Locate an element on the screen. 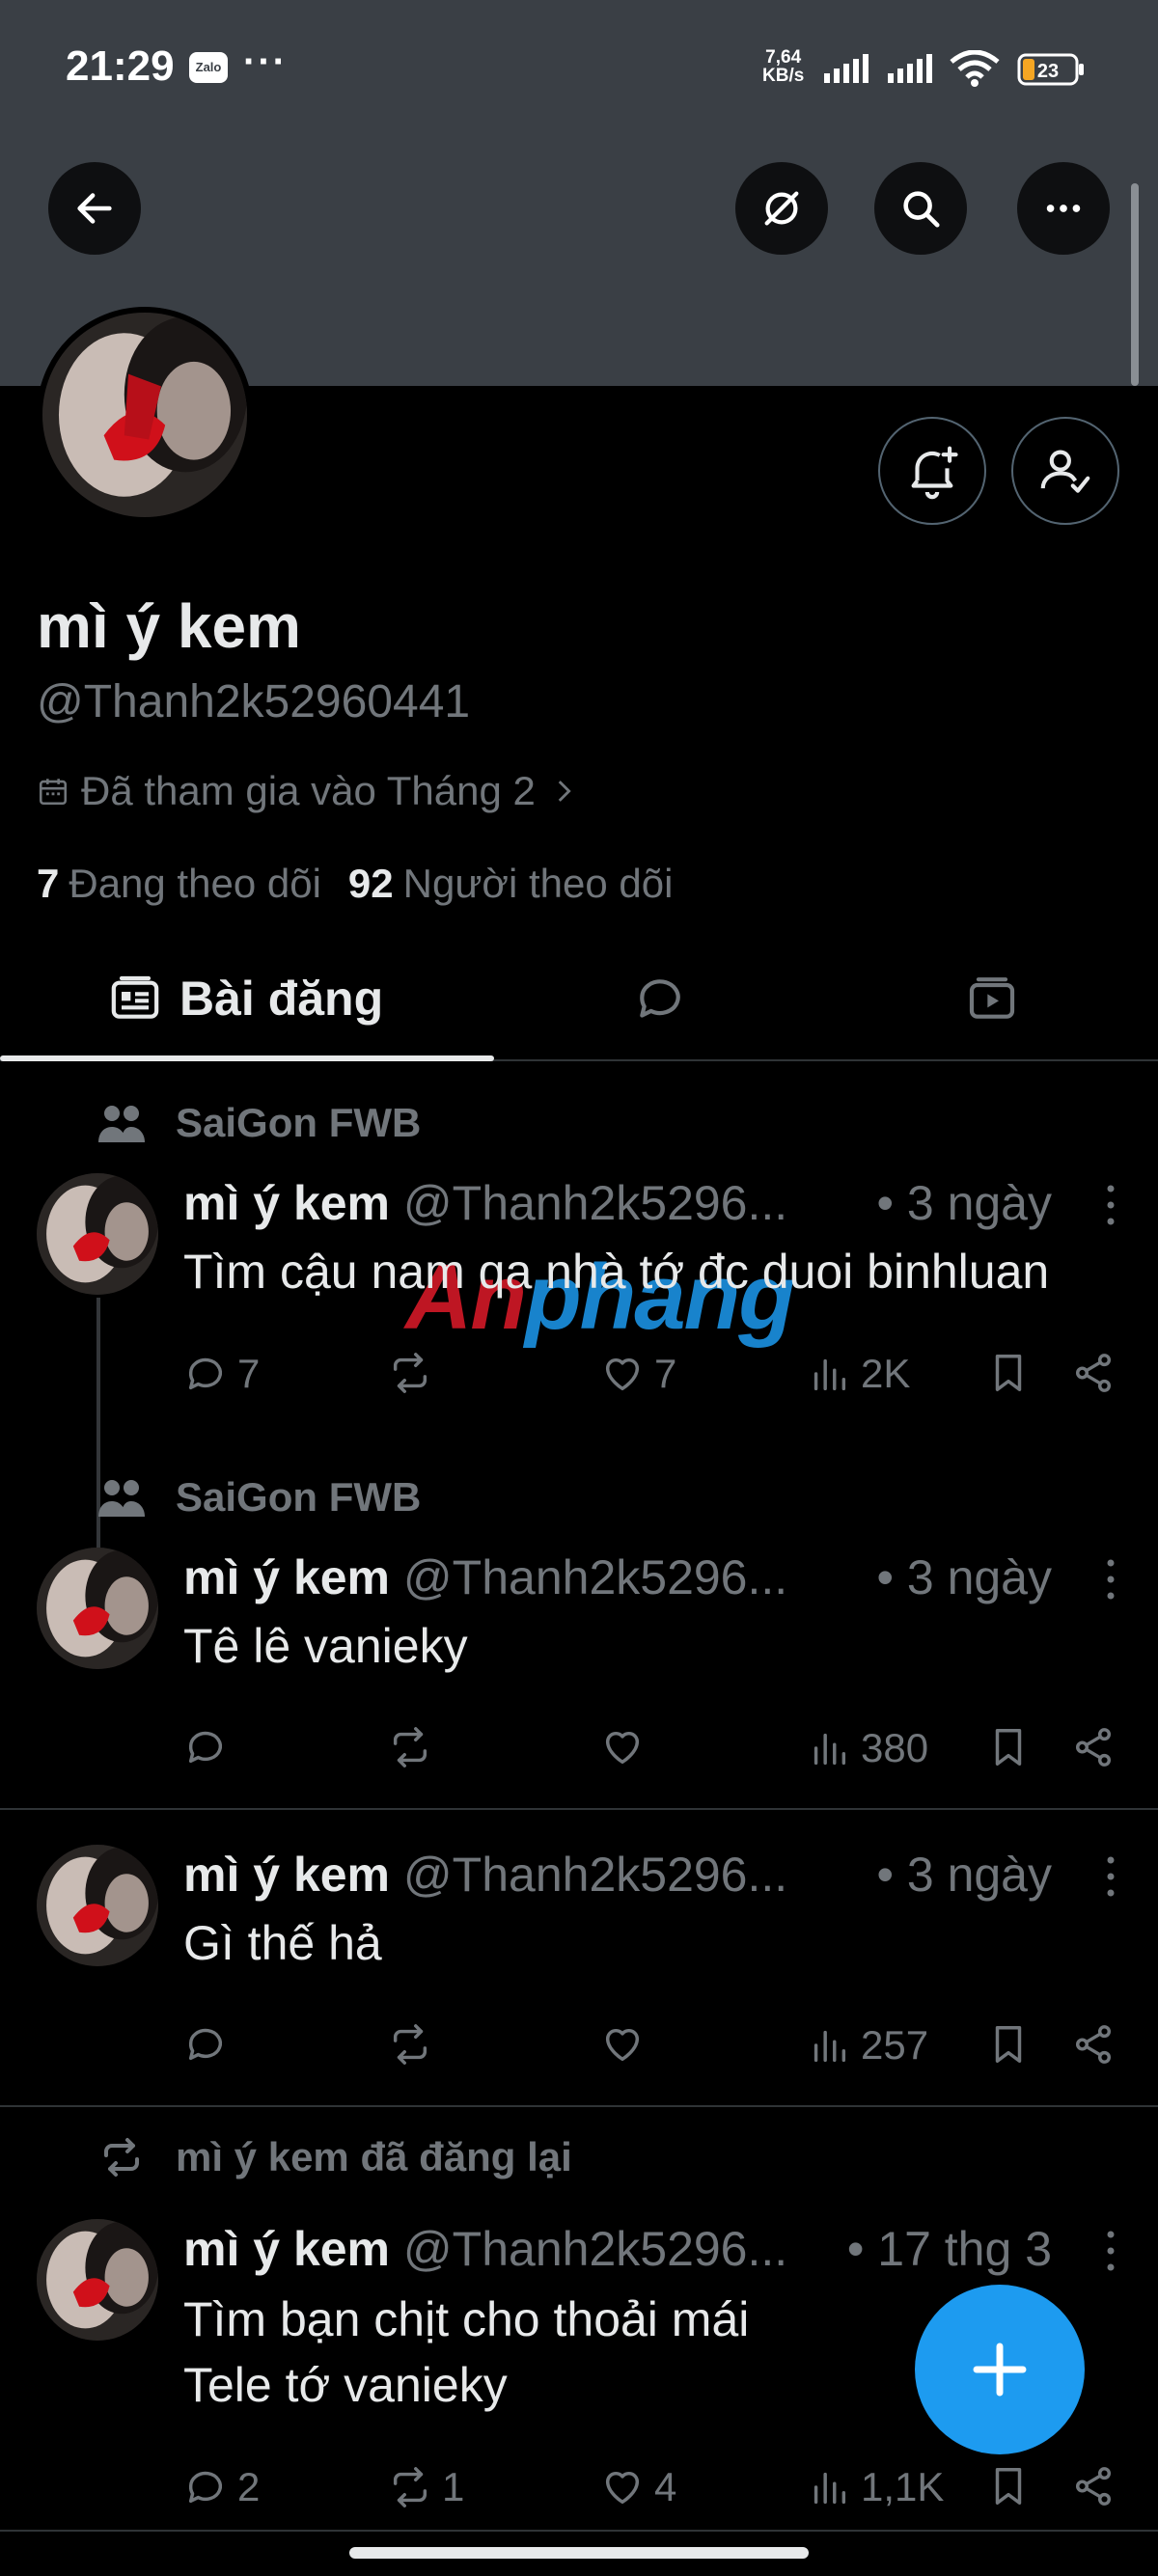 The height and width of the screenshot is (2576, 1158). like-button: 7 is located at coordinates (638, 1374).